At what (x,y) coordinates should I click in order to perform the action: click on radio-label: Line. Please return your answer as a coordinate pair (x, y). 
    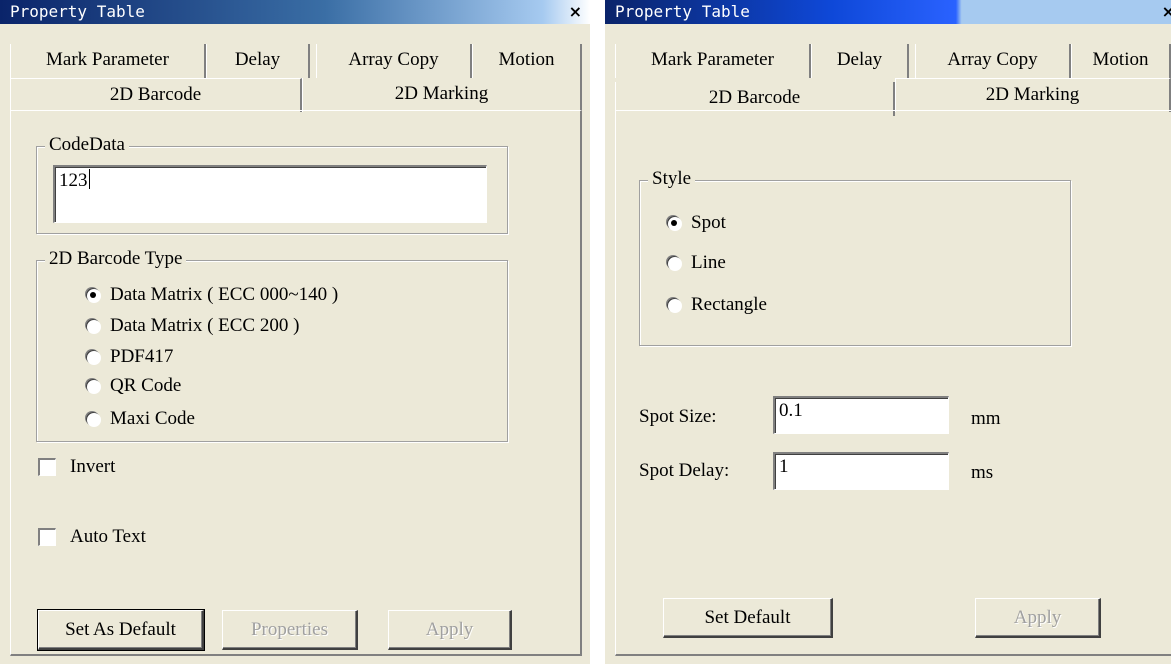
    Looking at the image, I should click on (708, 262).